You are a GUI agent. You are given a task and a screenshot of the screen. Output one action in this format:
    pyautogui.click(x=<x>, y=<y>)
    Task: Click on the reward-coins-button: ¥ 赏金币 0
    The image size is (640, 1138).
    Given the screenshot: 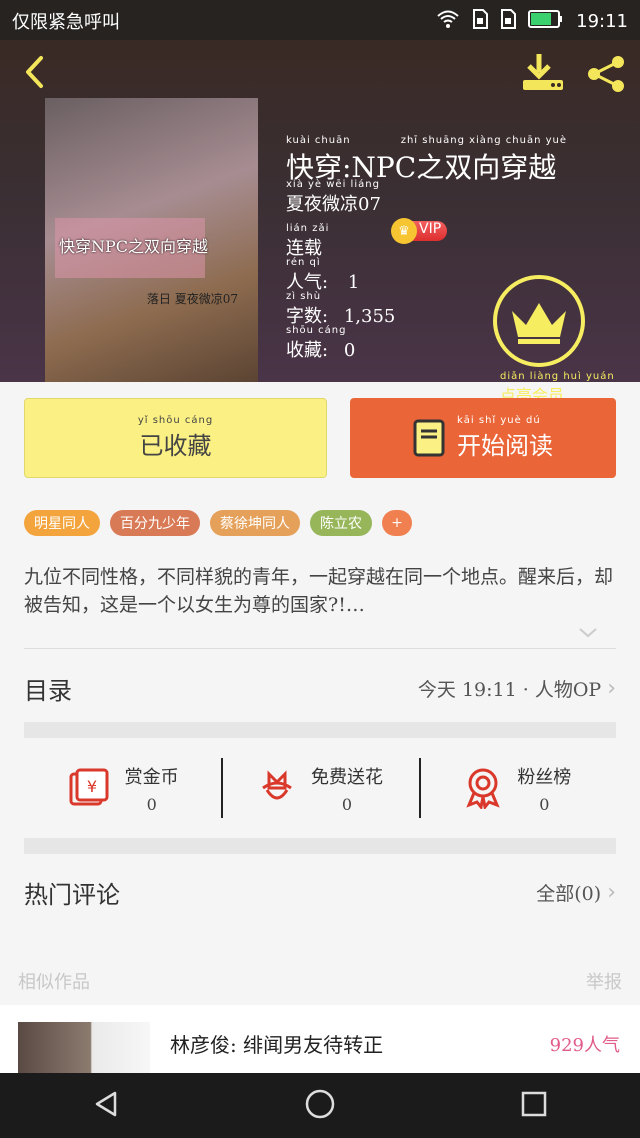 What is the action you would take?
    pyautogui.click(x=122, y=788)
    